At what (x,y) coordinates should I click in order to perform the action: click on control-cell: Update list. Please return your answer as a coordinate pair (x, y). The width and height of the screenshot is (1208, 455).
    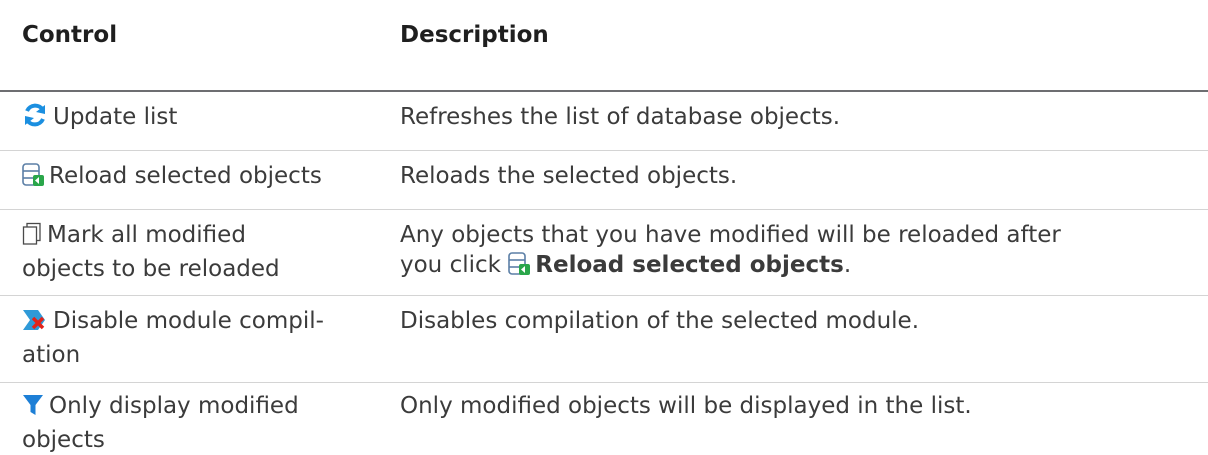
    Looking at the image, I should click on (207, 119).